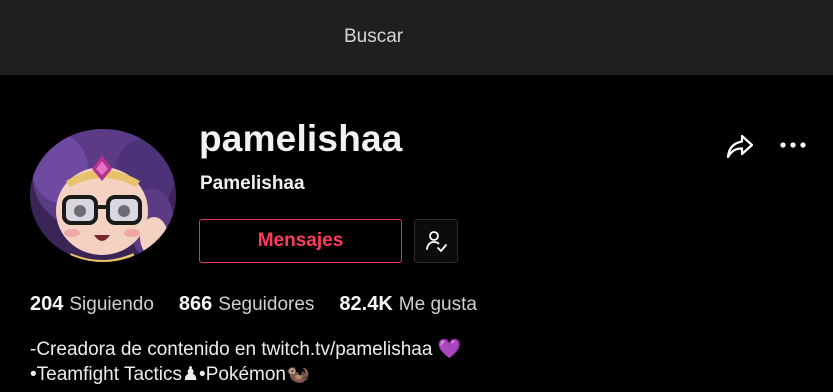 The width and height of the screenshot is (833, 392). I want to click on more-horizontal-icon, so click(793, 145).